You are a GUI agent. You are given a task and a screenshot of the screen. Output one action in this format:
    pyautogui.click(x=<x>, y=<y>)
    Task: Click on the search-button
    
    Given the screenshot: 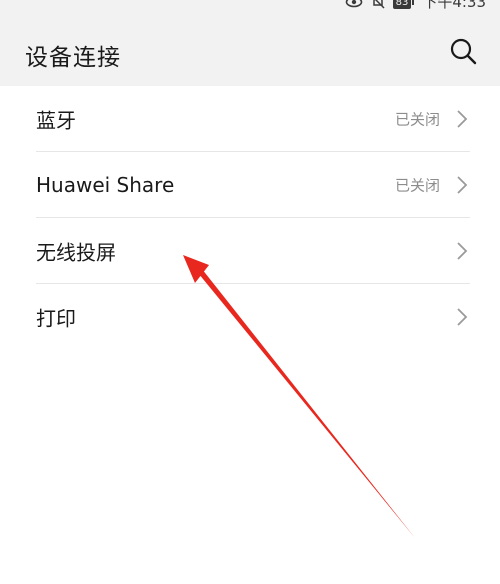 What is the action you would take?
    pyautogui.click(x=463, y=51)
    